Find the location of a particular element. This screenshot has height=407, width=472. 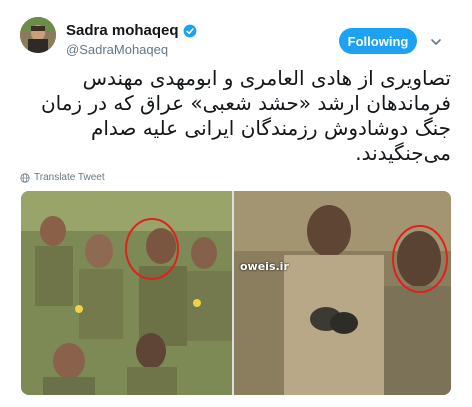

watermark-text: oweis.ir is located at coordinates (264, 266).